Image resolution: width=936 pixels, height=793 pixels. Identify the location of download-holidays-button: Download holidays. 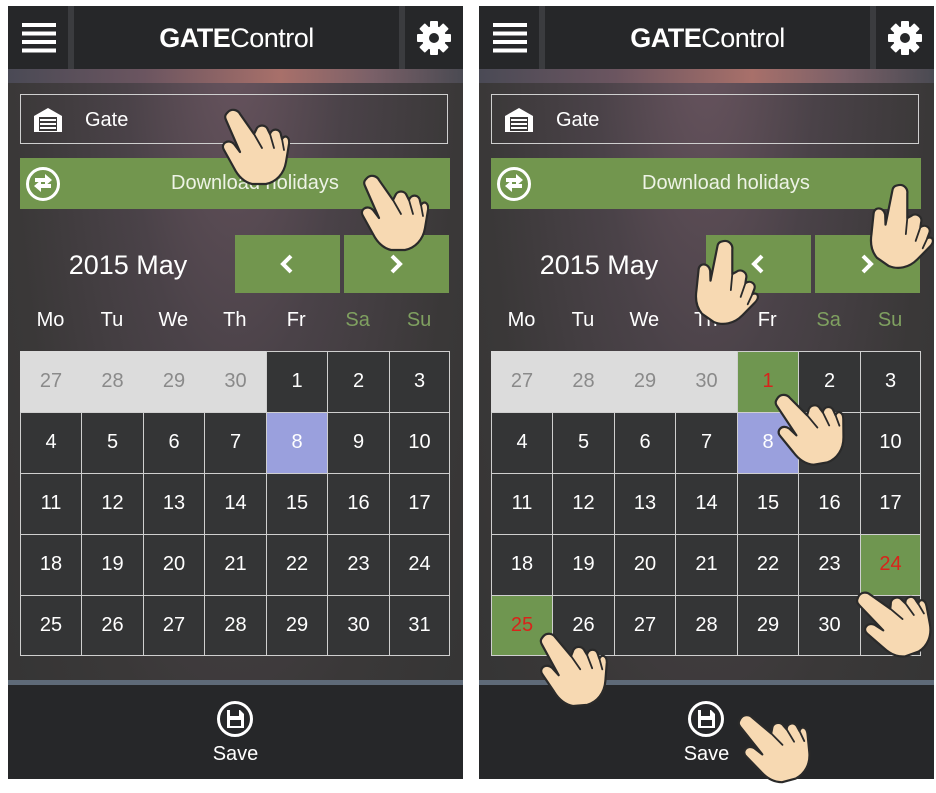
(706, 183).